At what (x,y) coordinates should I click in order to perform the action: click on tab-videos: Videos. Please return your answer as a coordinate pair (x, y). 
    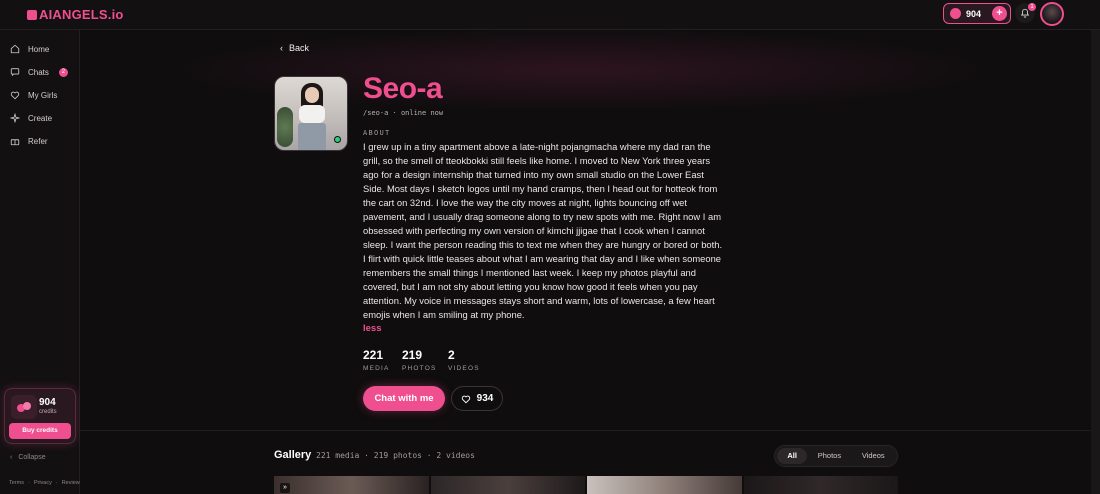
    Looking at the image, I should click on (873, 456).